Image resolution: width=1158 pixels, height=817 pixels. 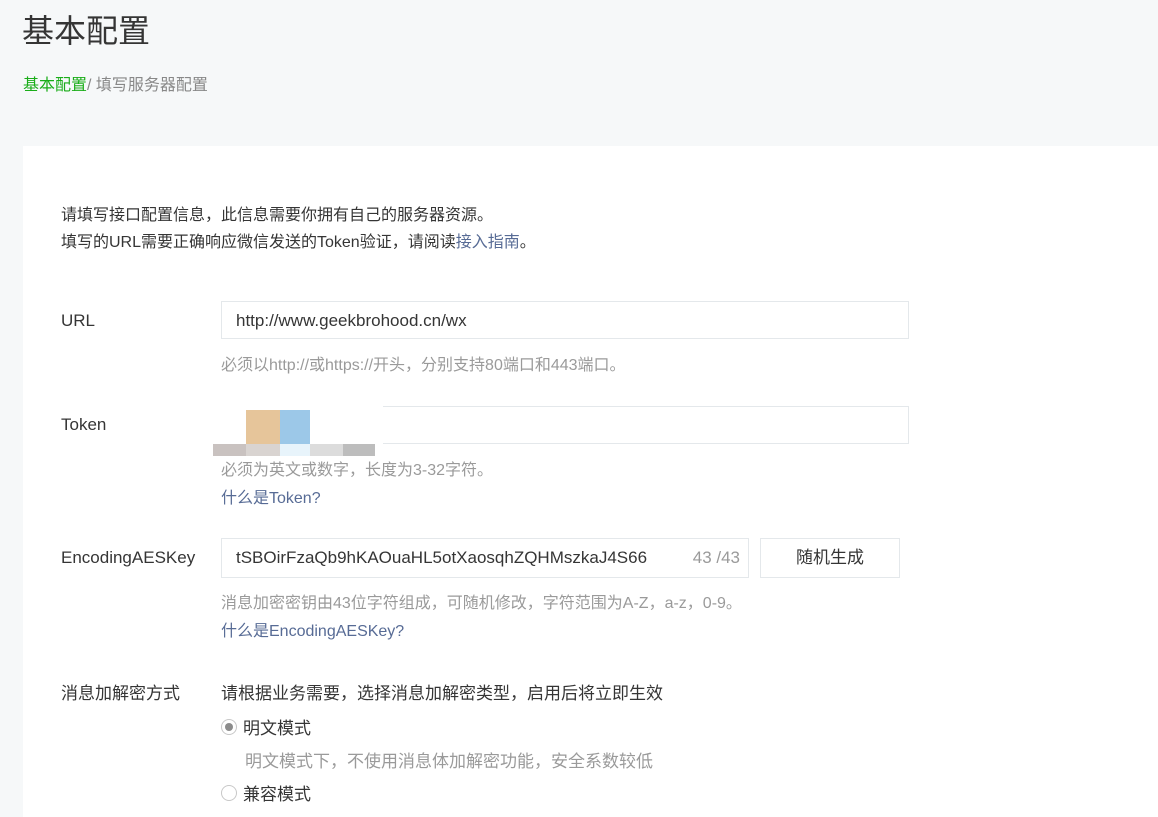 I want to click on radio-plaintext-indicator, so click(x=229, y=726).